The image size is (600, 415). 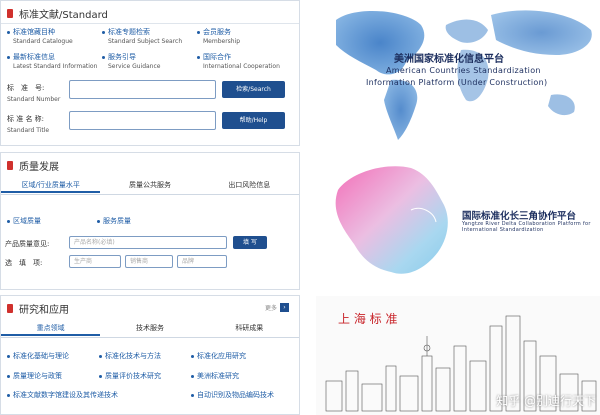 I want to click on feedback-label: 产品质量意见:, so click(x=27, y=244).